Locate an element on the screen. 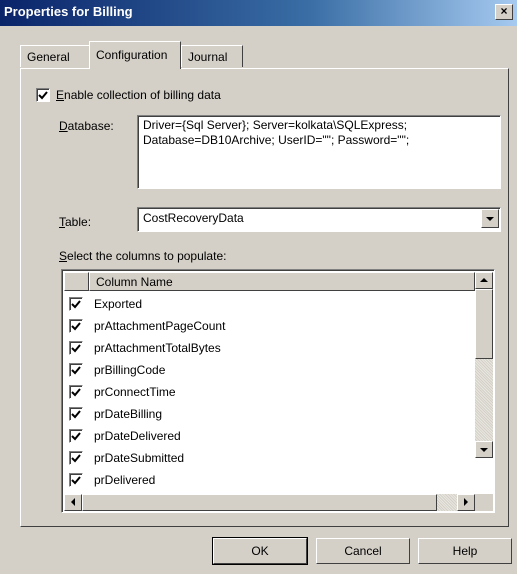  scroll-left-button is located at coordinates (73, 502).